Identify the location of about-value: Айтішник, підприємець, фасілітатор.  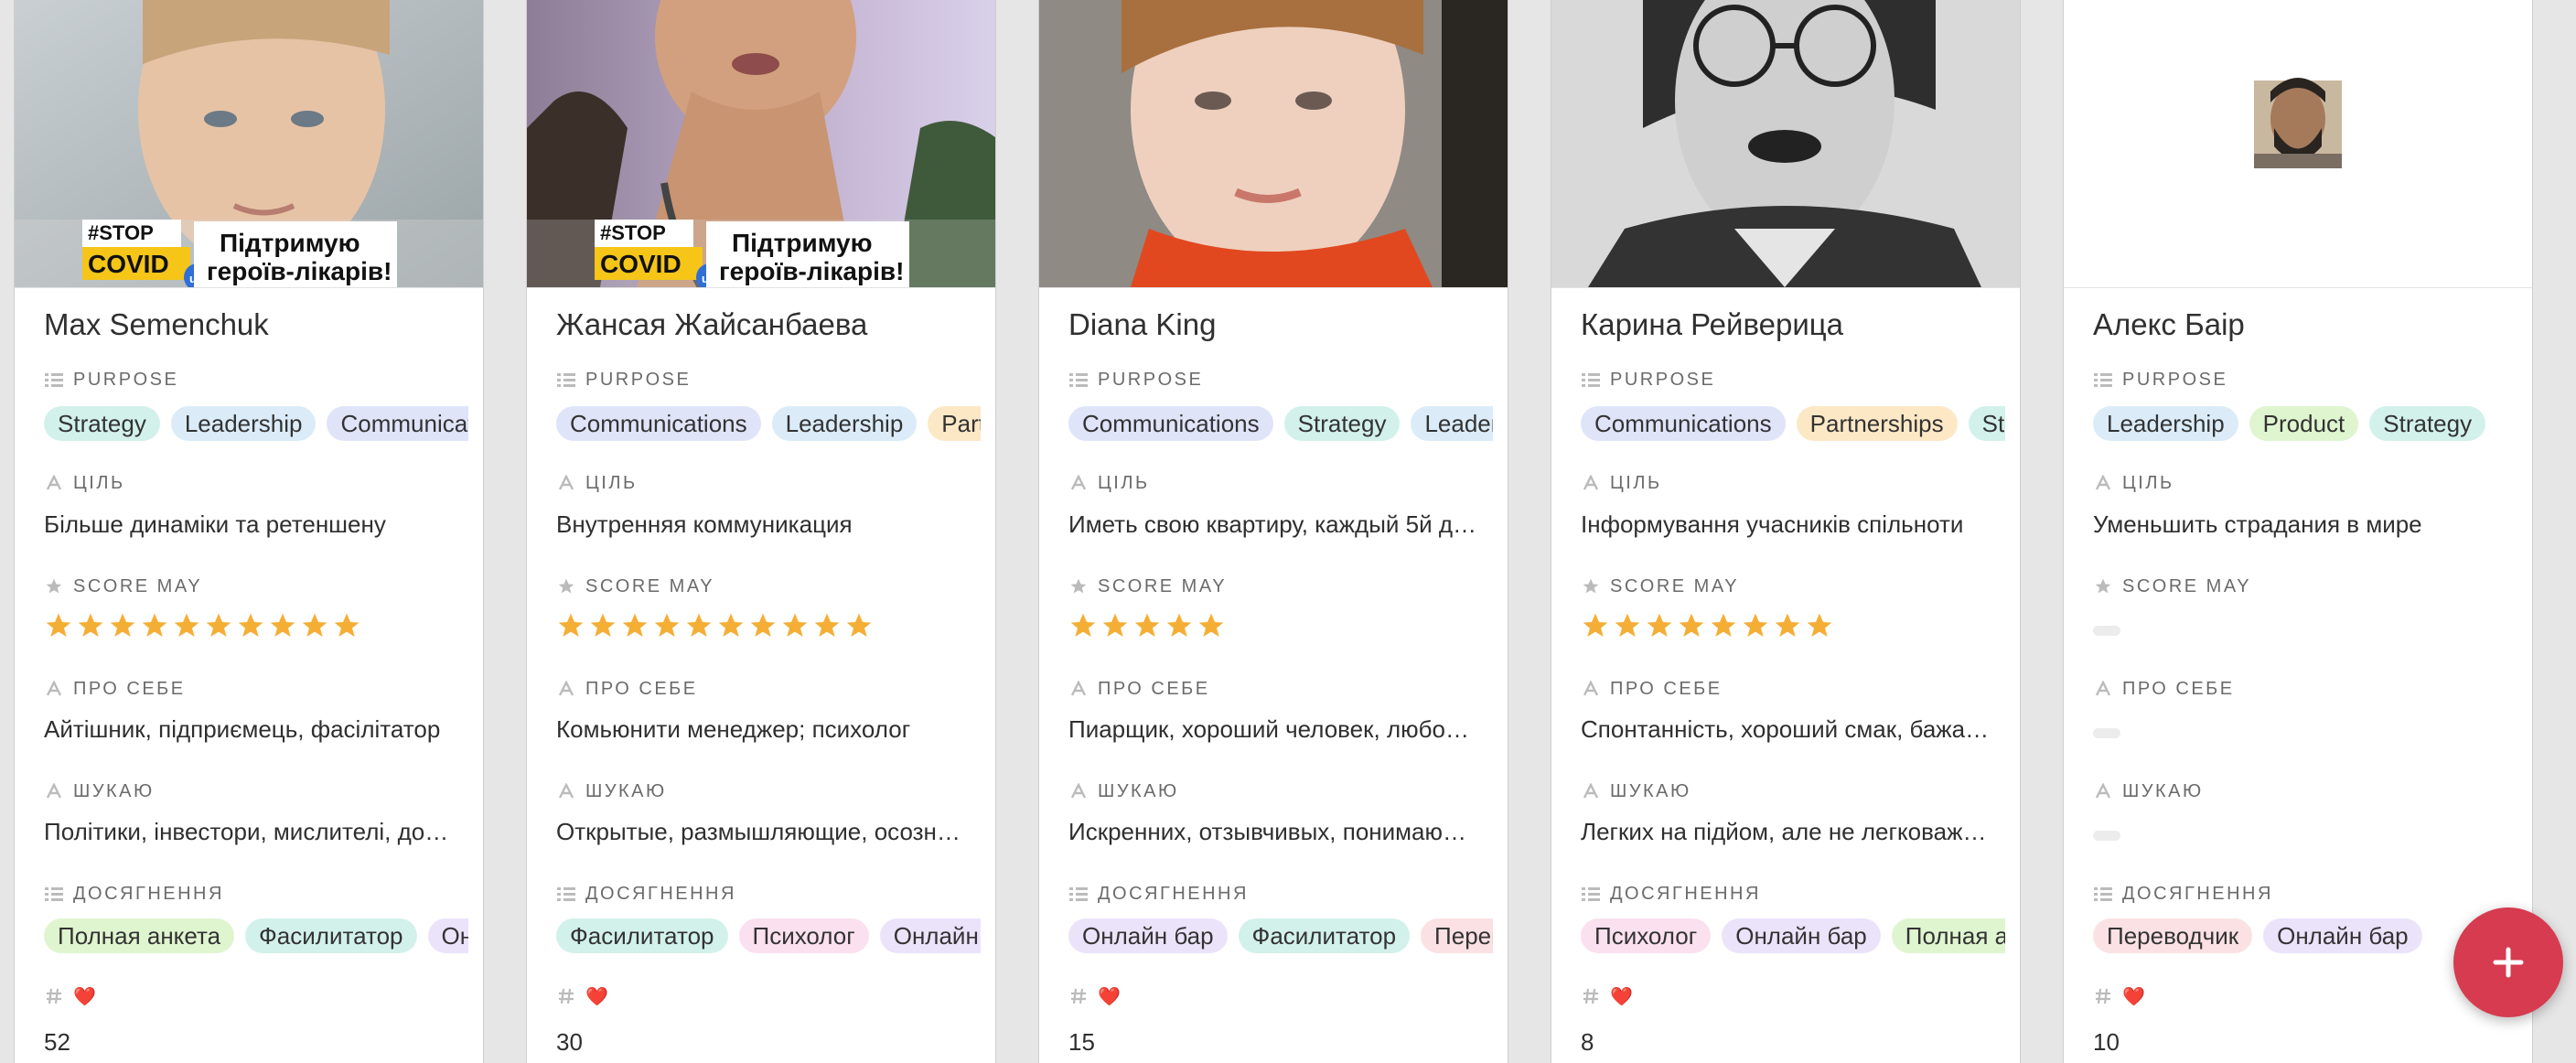
(243, 729).